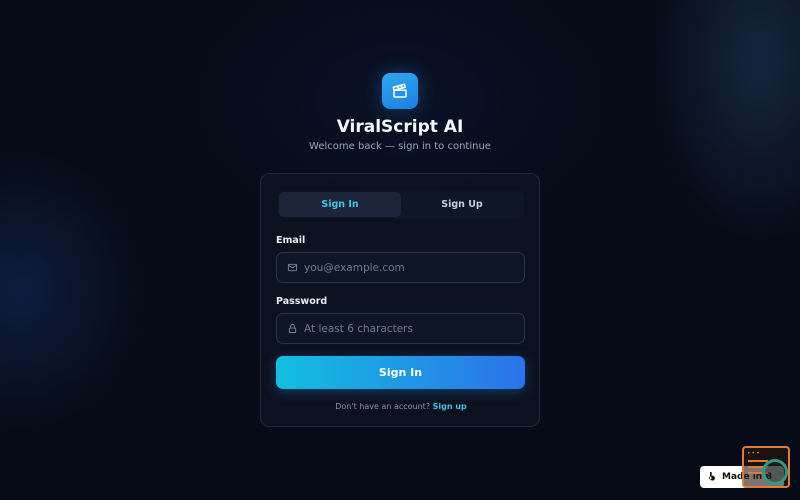  I want to click on page-title: ViralScript AI, so click(400, 127).